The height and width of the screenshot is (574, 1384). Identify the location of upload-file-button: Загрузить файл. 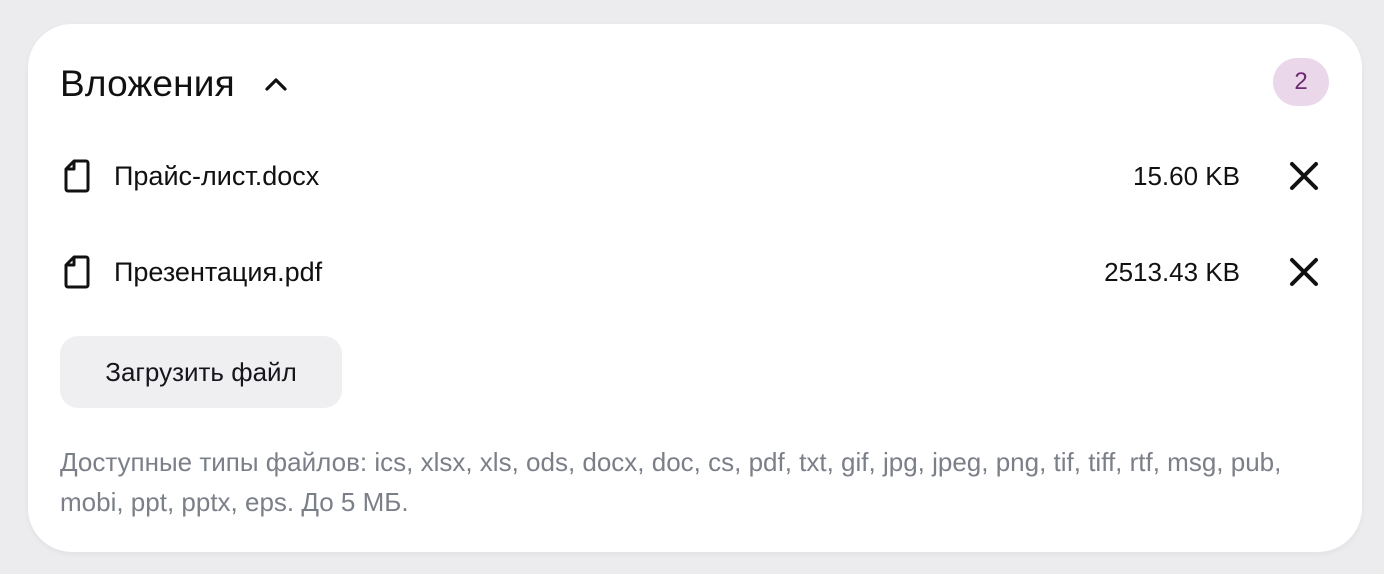
(201, 372).